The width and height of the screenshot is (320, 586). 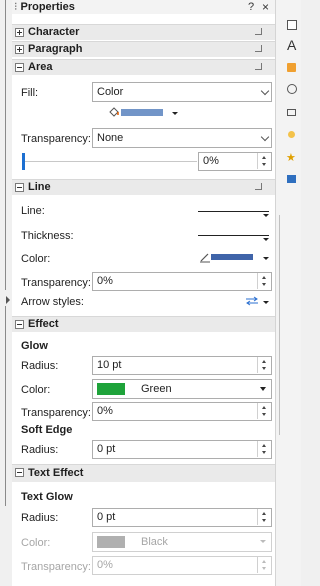 What do you see at coordinates (109, 161) in the screenshot?
I see `transparency-slider-track` at bounding box center [109, 161].